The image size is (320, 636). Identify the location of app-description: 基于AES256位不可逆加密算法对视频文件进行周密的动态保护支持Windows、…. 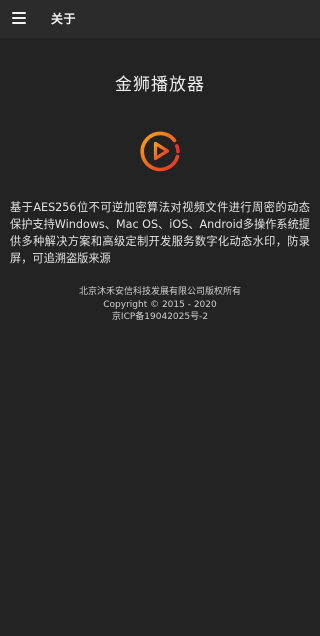
(160, 233).